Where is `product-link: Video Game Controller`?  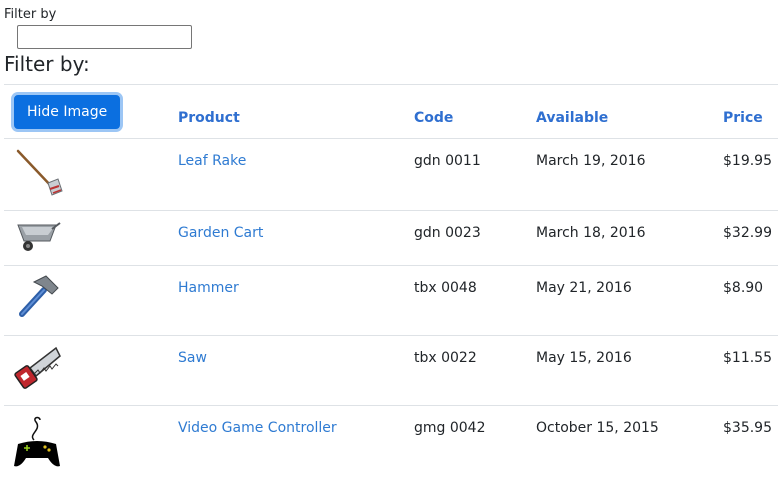 product-link: Video Game Controller is located at coordinates (257, 428).